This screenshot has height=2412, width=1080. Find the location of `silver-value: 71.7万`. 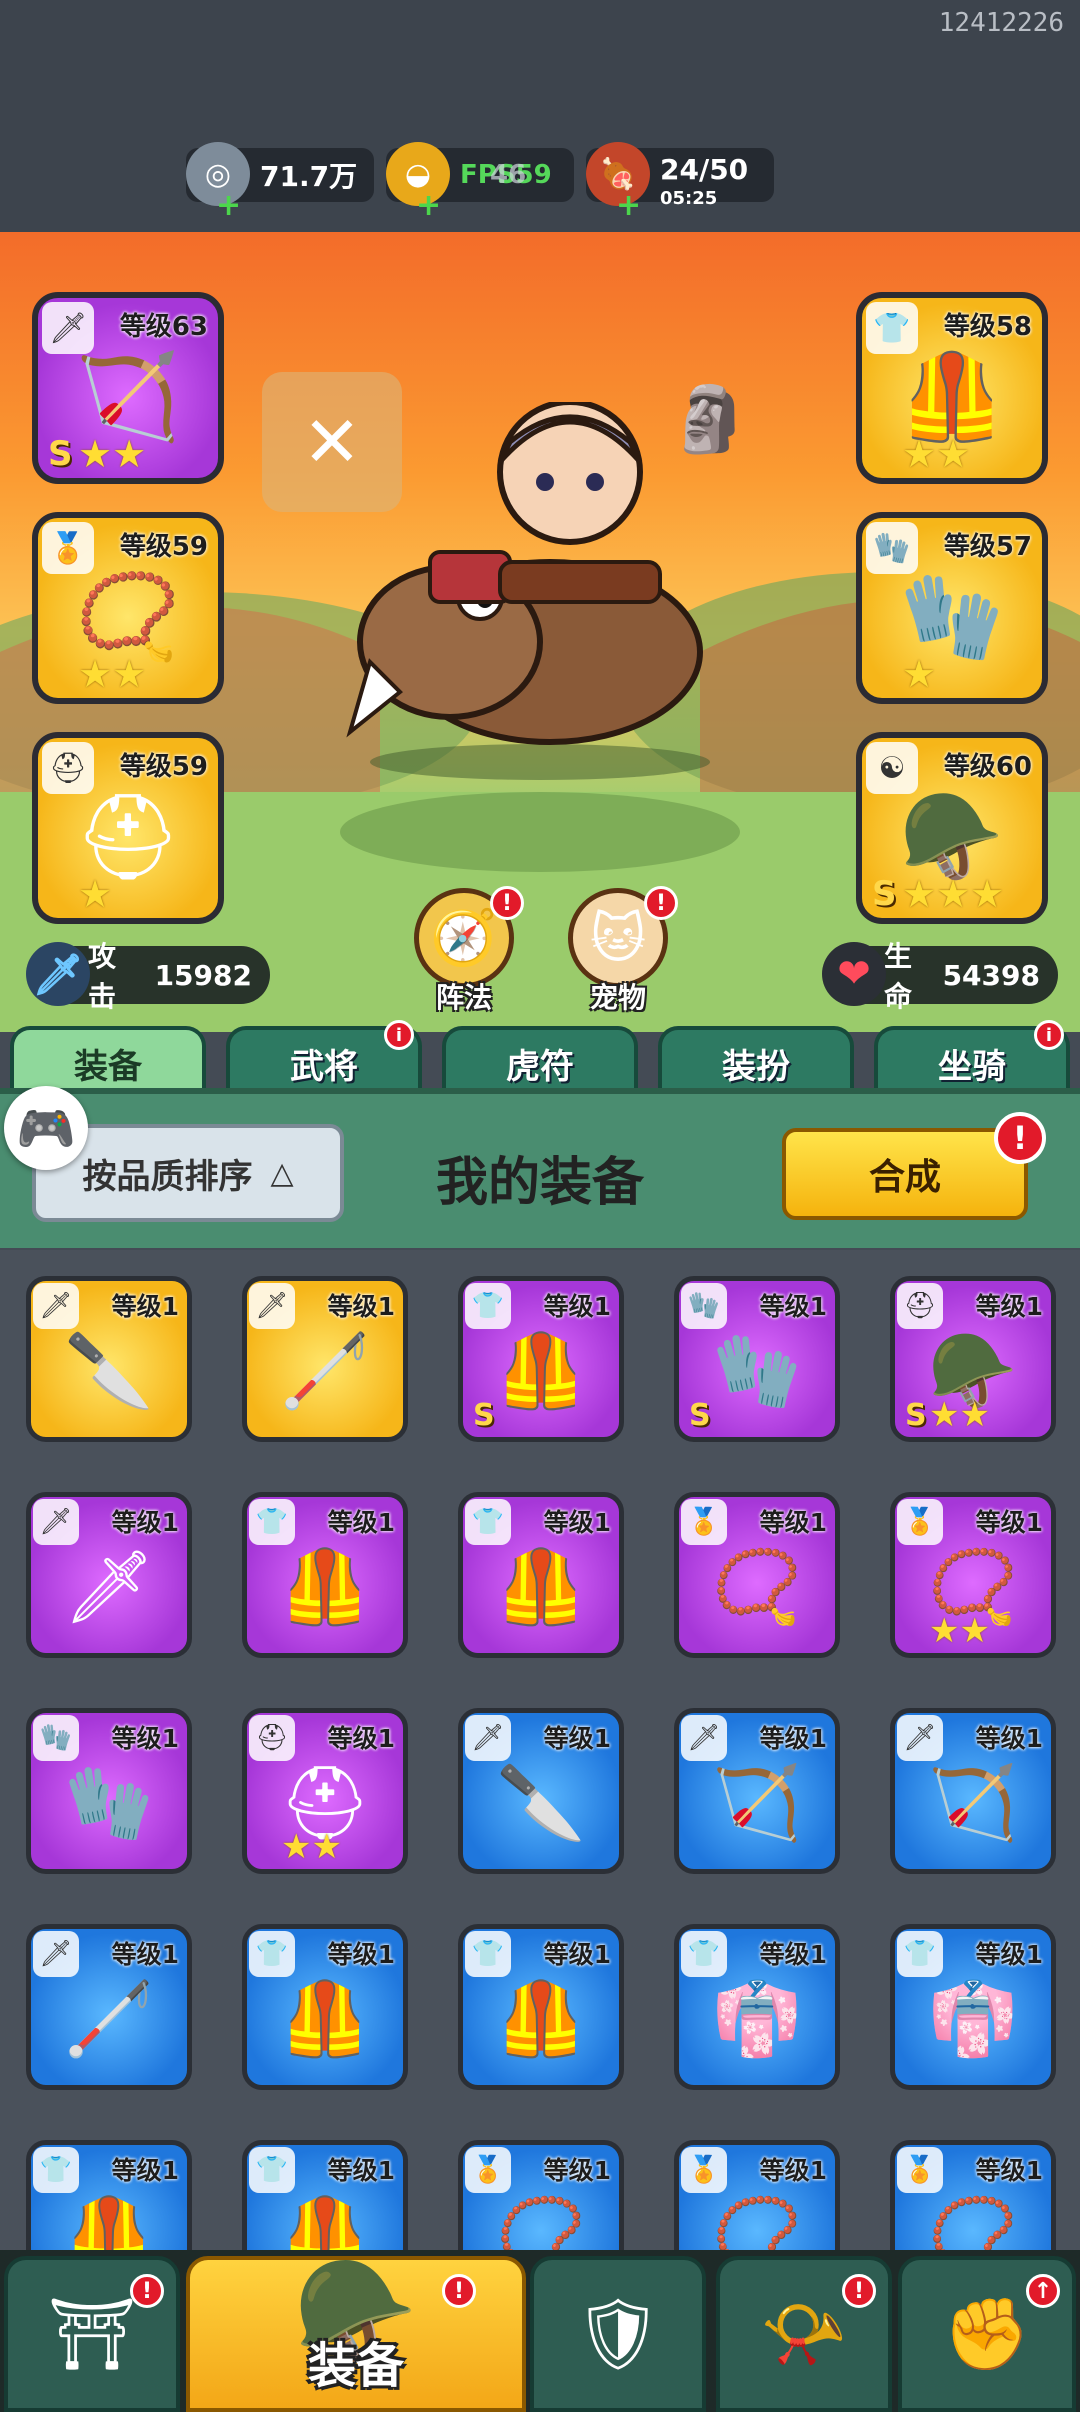

silver-value: 71.7万 is located at coordinates (309, 176).